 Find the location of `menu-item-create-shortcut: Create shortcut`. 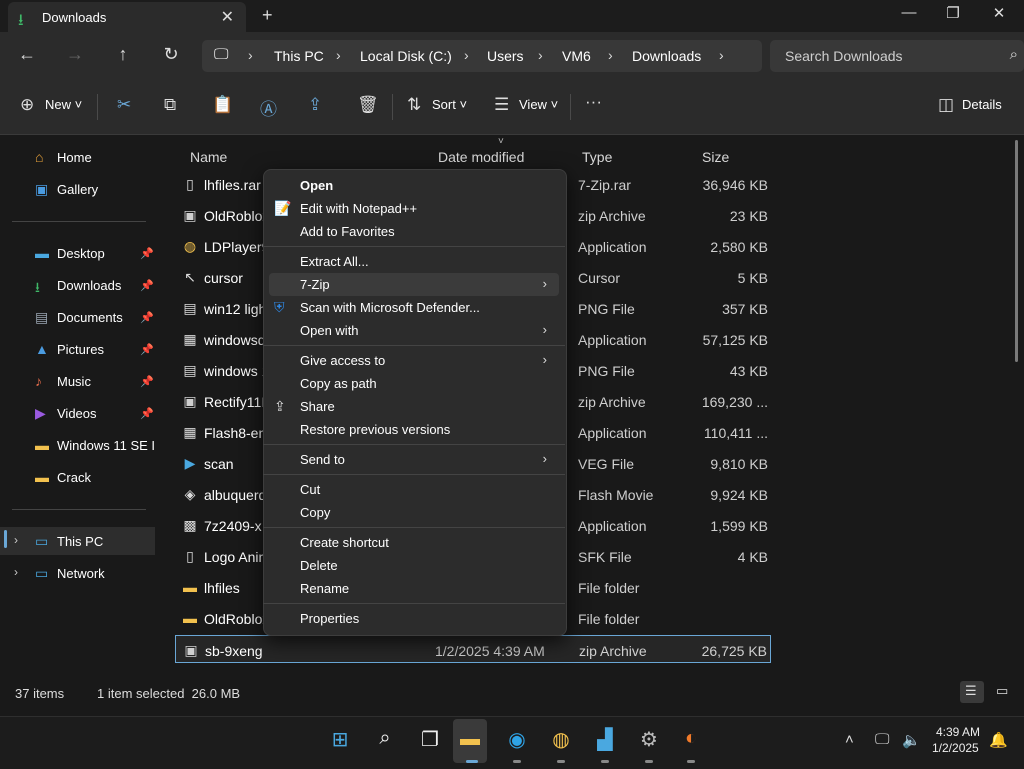

menu-item-create-shortcut: Create shortcut is located at coordinates (414, 542).